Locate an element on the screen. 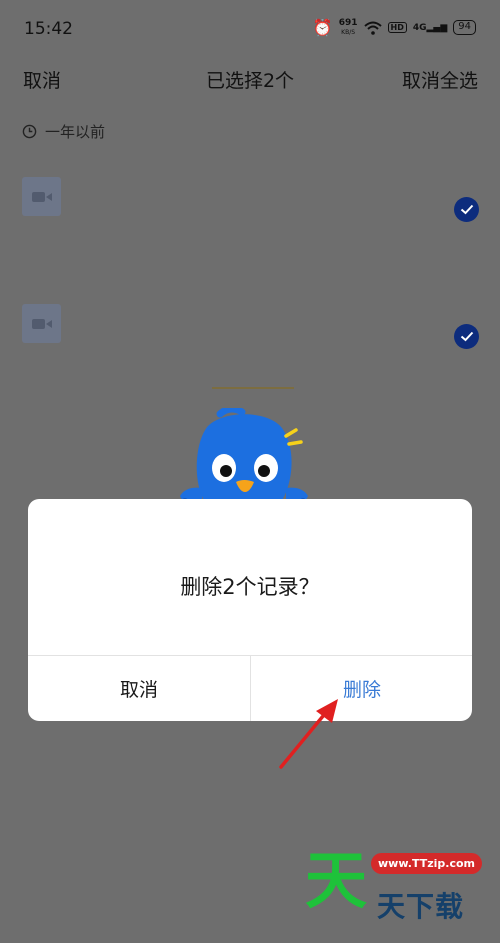 Image resolution: width=500 pixels, height=943 pixels. status-bar: 15:42 ⏰ 691 KB/S HD 4G▂▄▆ 94 is located at coordinates (250, 30).